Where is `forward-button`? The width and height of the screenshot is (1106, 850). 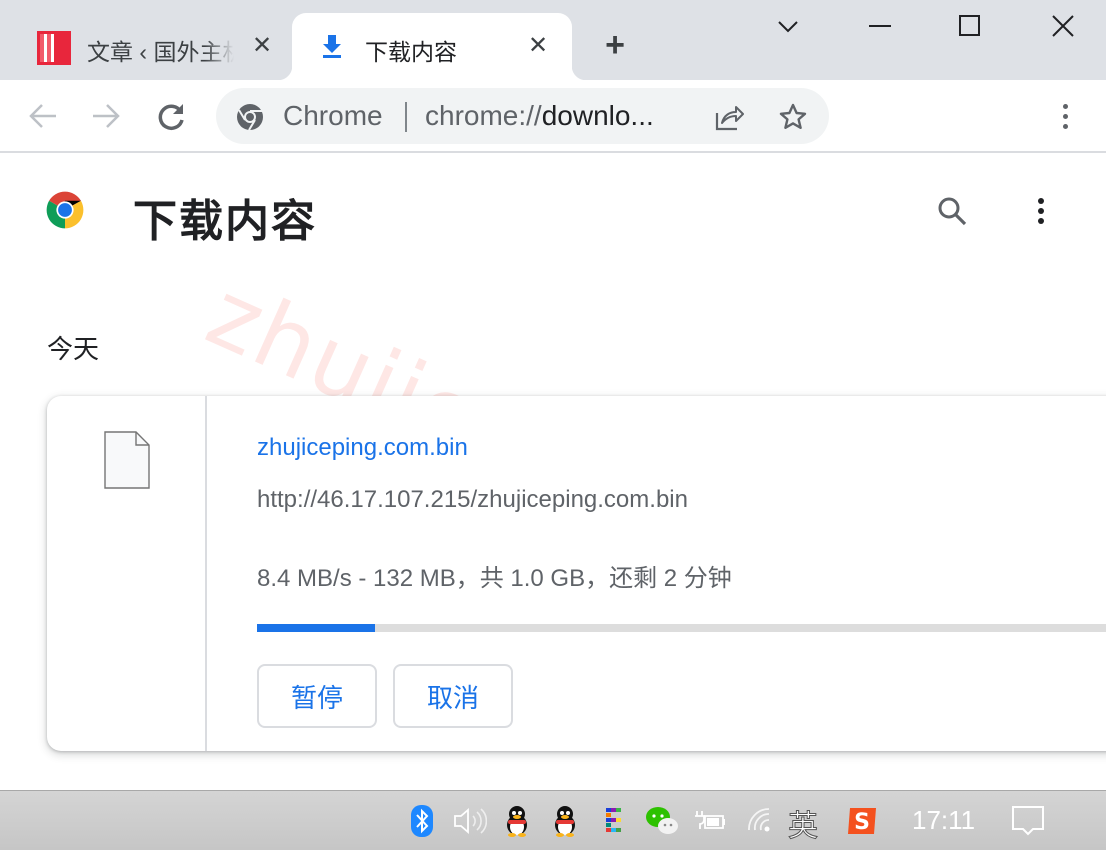 forward-button is located at coordinates (106, 116).